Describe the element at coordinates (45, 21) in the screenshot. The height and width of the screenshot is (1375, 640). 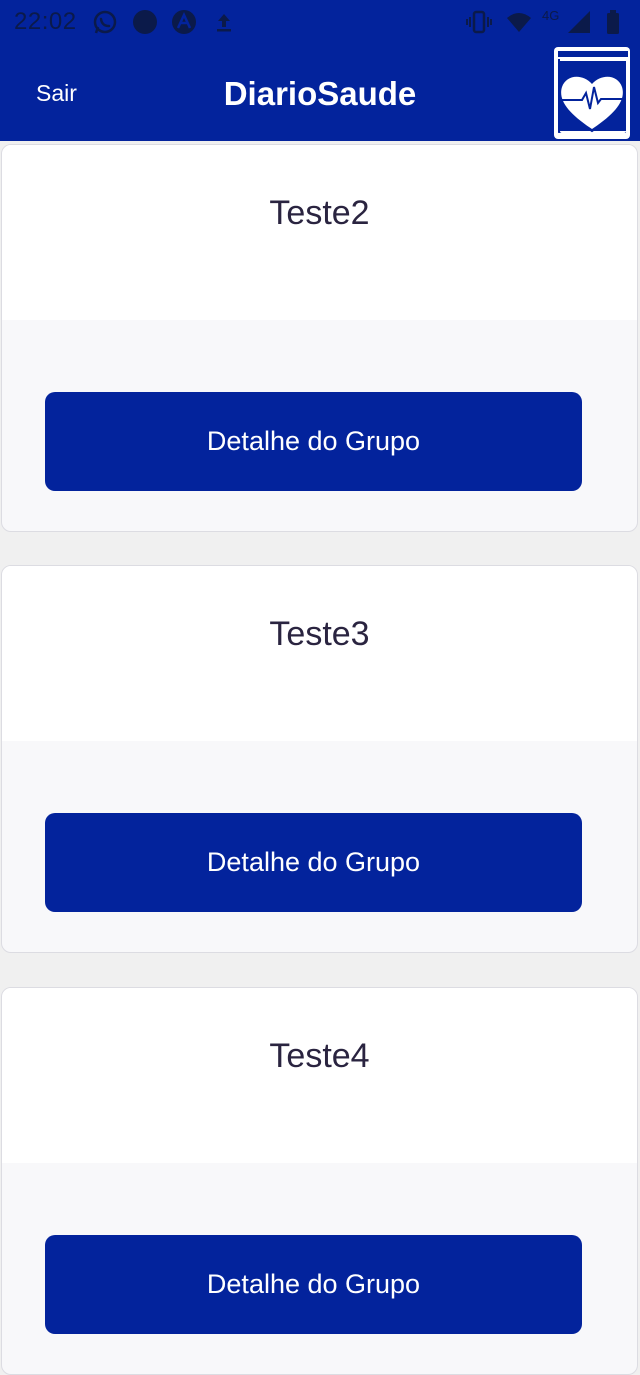
I see `status-time: 22:02` at that location.